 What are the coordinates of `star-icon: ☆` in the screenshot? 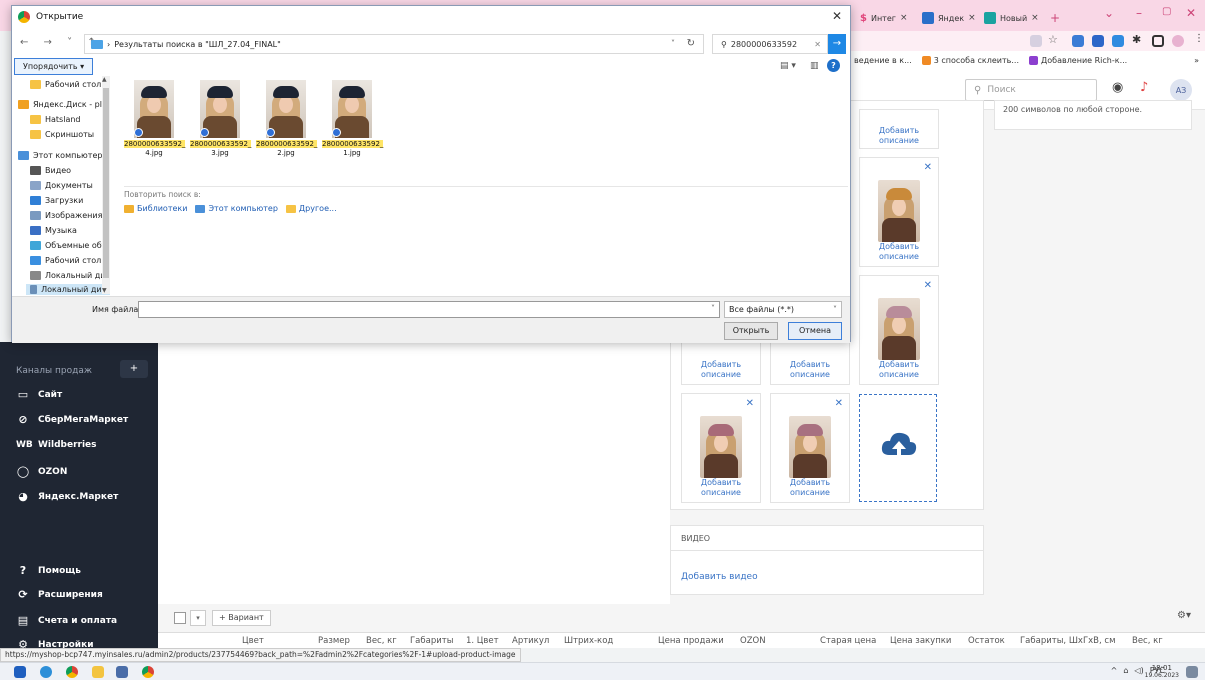 It's located at (1054, 39).